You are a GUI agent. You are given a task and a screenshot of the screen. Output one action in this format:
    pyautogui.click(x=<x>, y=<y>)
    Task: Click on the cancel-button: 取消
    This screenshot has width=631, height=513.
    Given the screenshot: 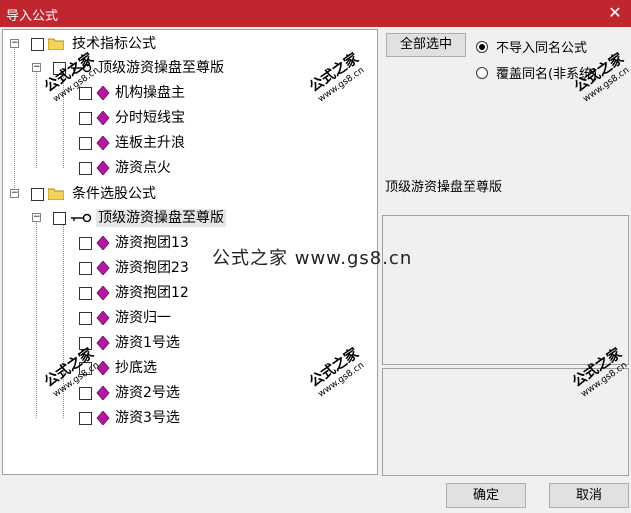 What is the action you would take?
    pyautogui.click(x=589, y=495)
    